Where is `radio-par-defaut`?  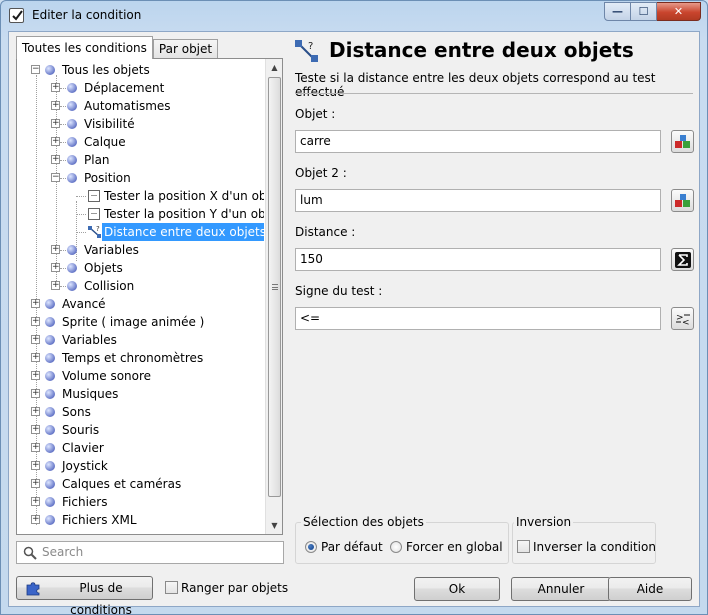
radio-par-defaut is located at coordinates (311, 547).